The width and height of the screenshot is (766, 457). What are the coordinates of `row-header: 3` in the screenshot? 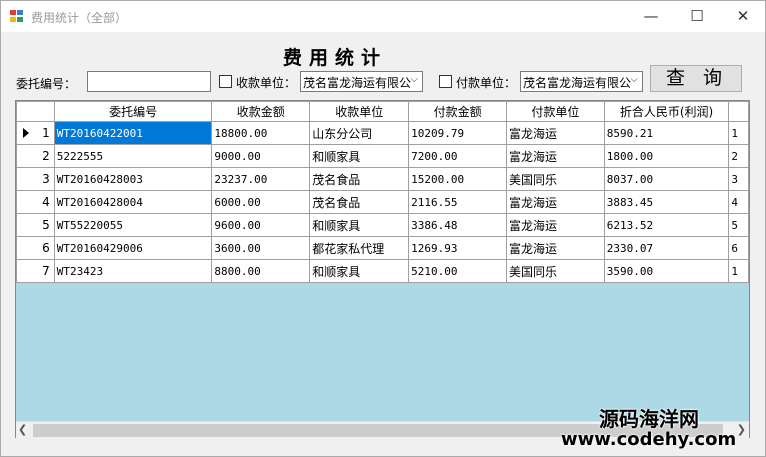 It's located at (35, 179).